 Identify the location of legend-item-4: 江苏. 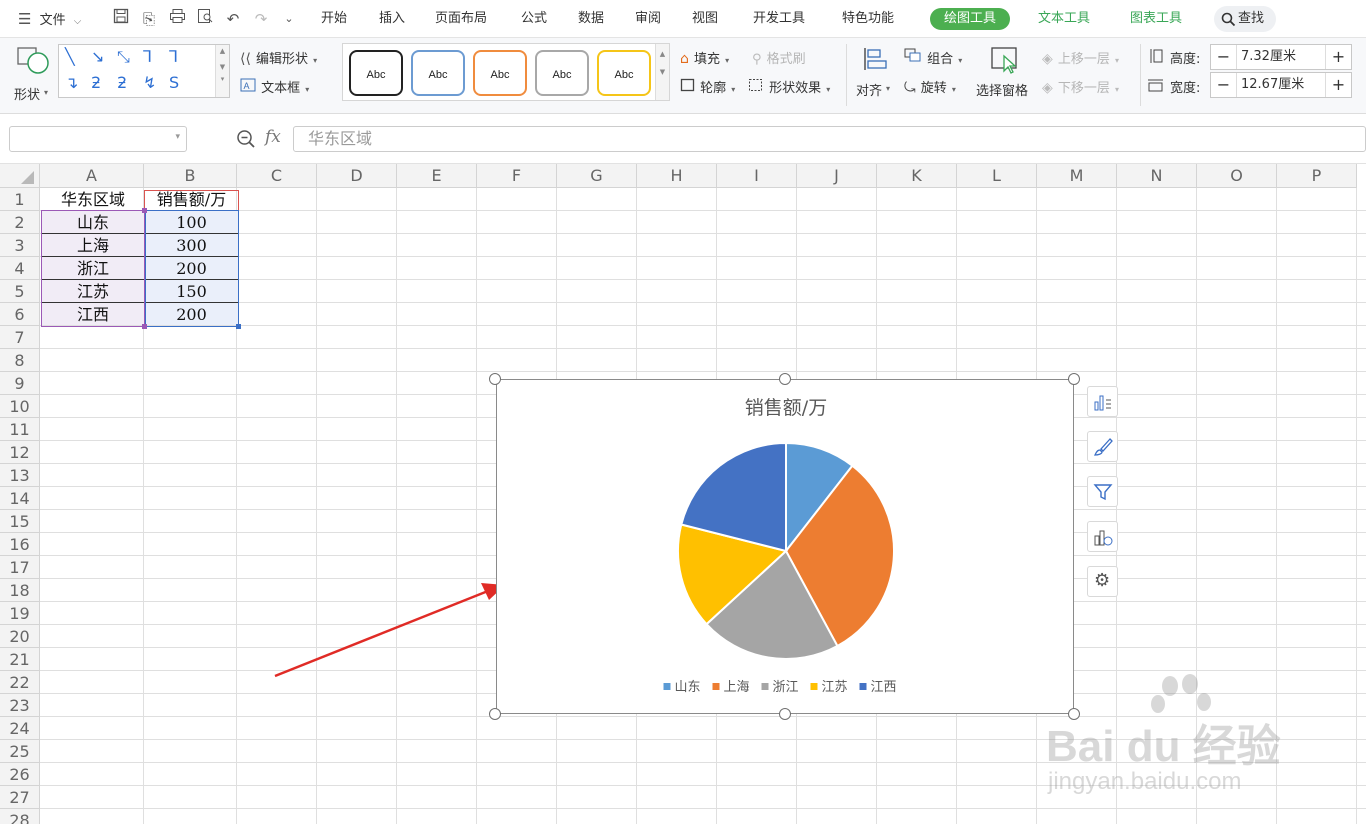
(829, 687).